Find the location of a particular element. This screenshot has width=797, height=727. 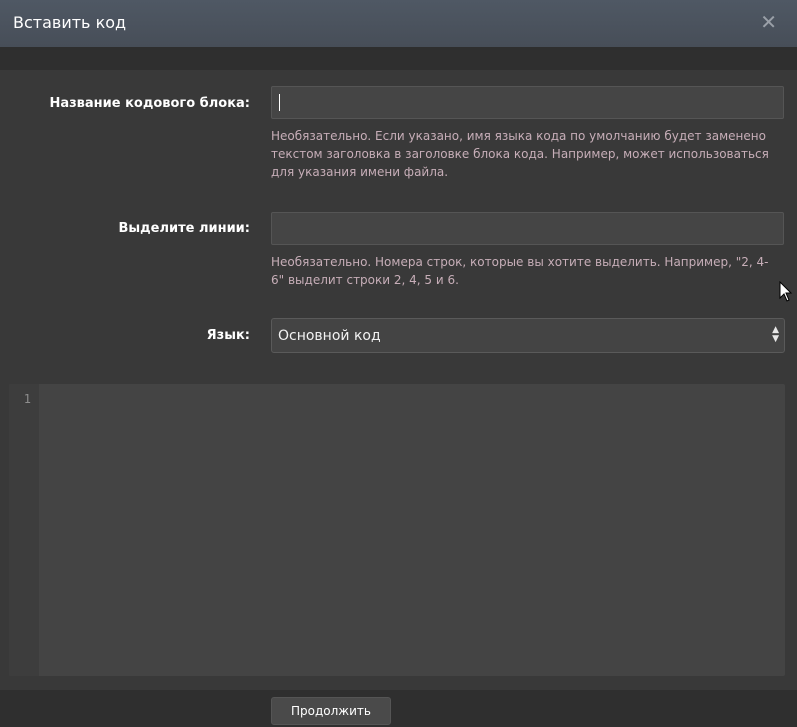

language-selected-value: Основной код is located at coordinates (329, 336).